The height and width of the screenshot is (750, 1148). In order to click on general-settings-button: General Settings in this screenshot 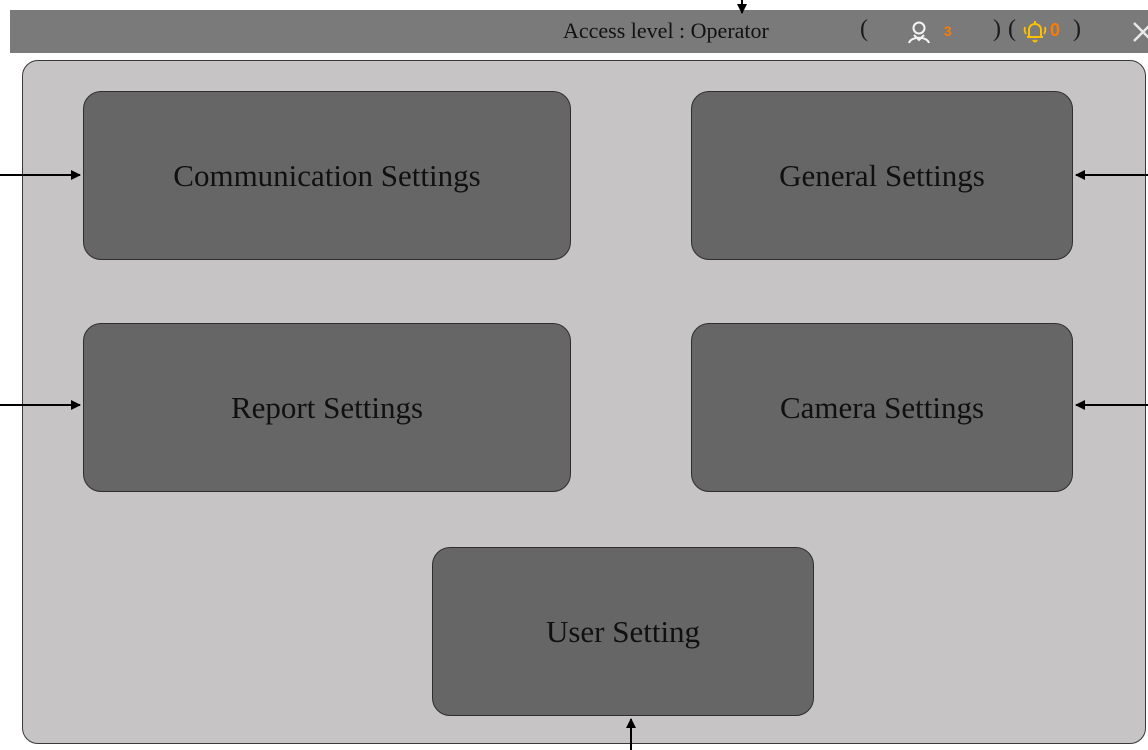, I will do `click(882, 175)`.